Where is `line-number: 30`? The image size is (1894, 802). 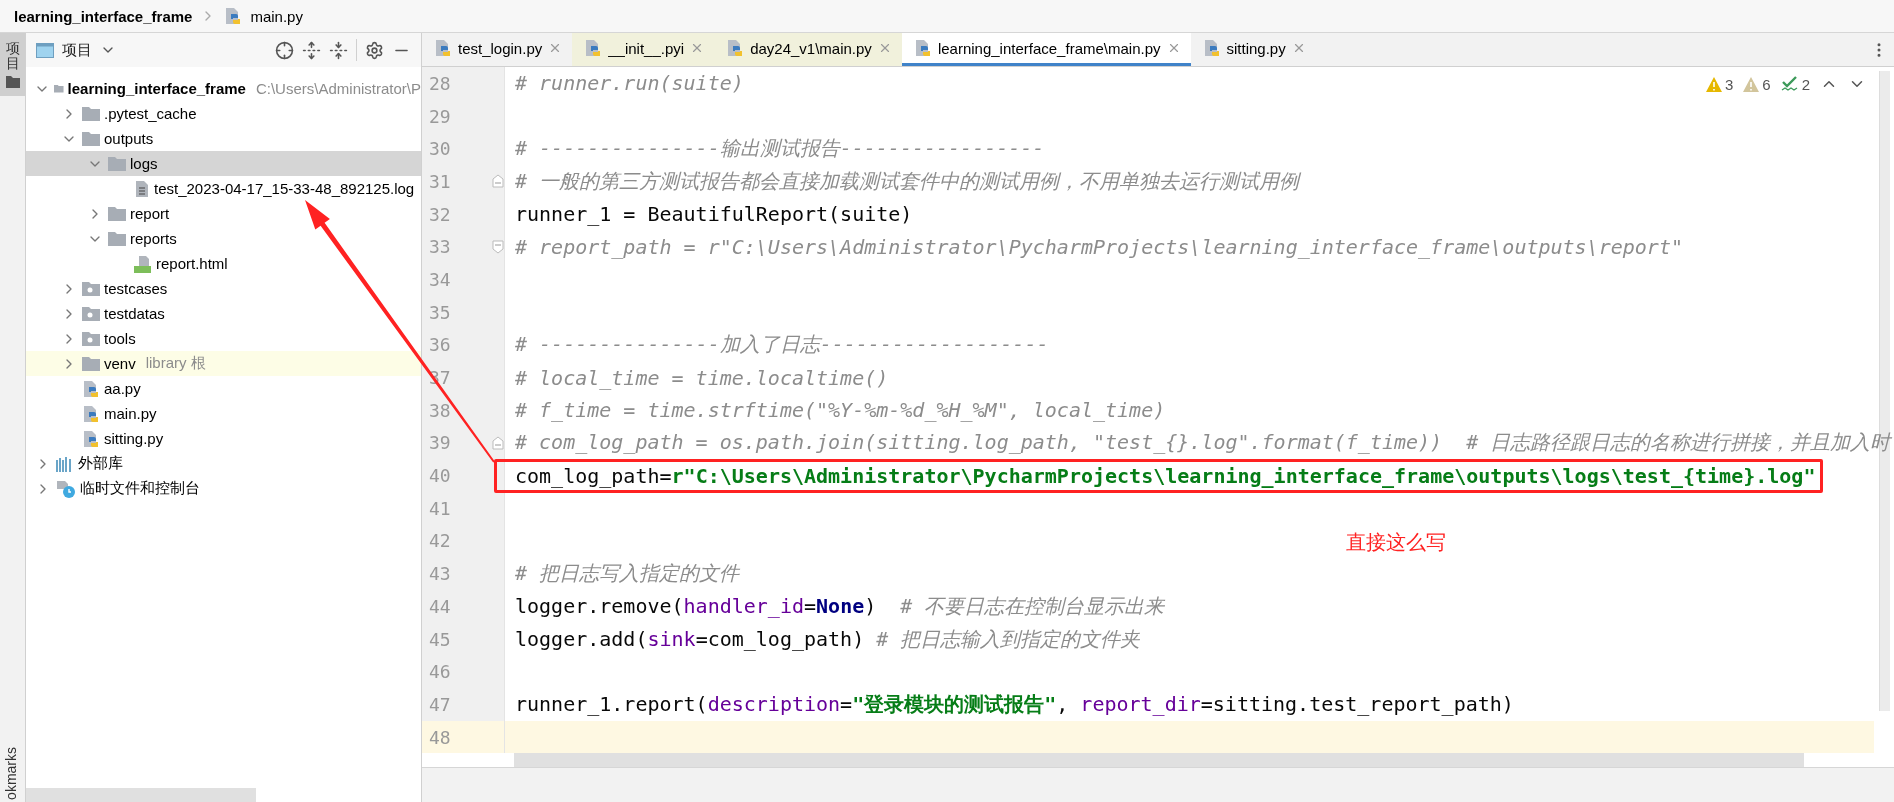 line-number: 30 is located at coordinates (440, 149).